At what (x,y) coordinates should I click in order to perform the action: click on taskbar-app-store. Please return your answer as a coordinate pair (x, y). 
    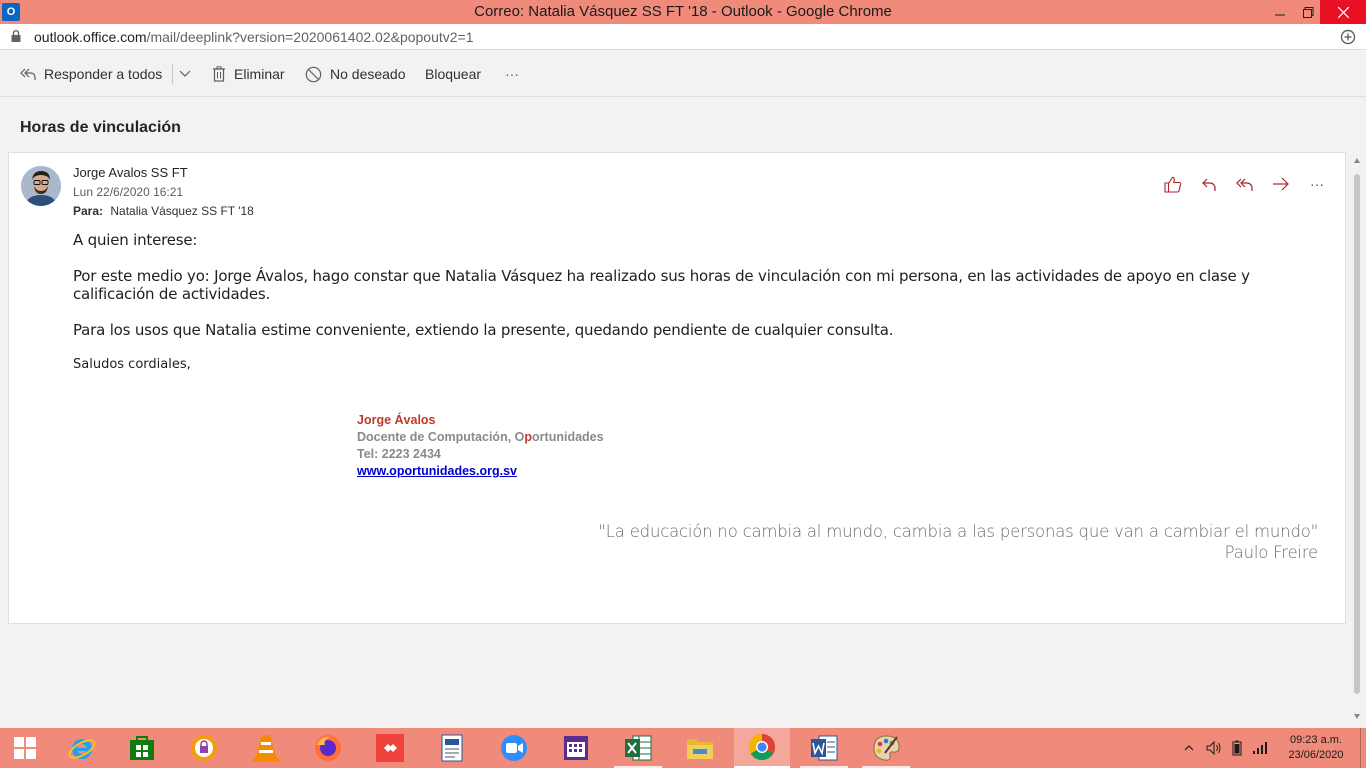
    Looking at the image, I should click on (142, 748).